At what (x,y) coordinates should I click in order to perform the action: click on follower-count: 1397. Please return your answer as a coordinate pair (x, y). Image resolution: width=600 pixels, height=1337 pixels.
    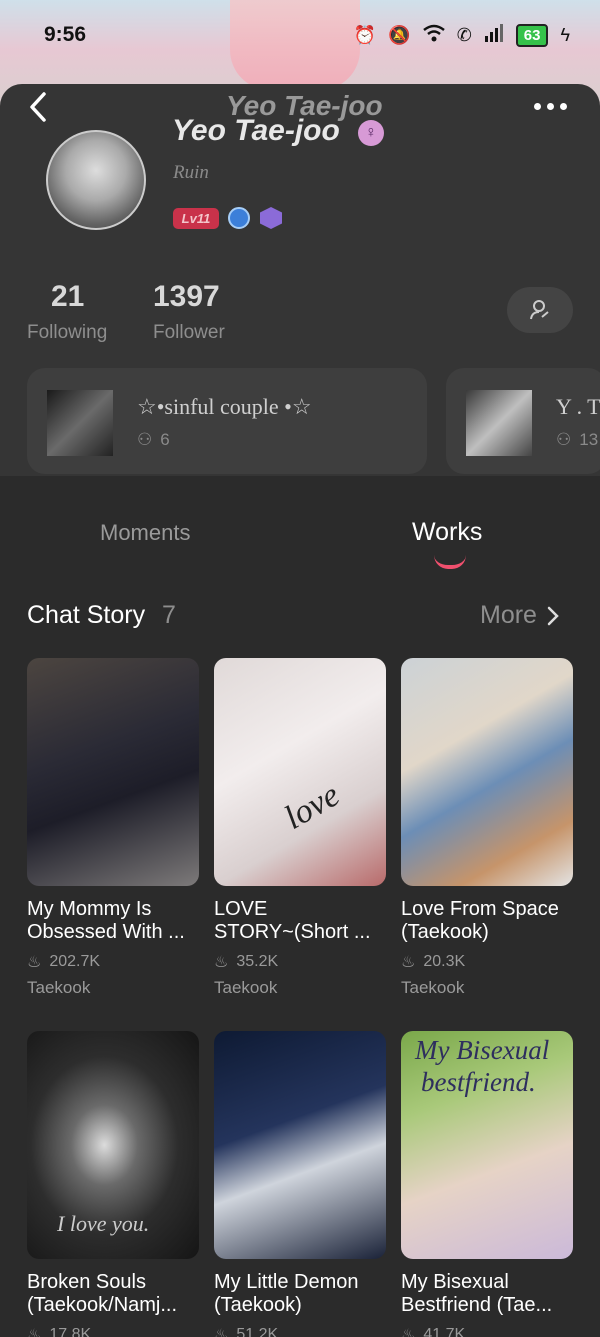
    Looking at the image, I should click on (186, 296).